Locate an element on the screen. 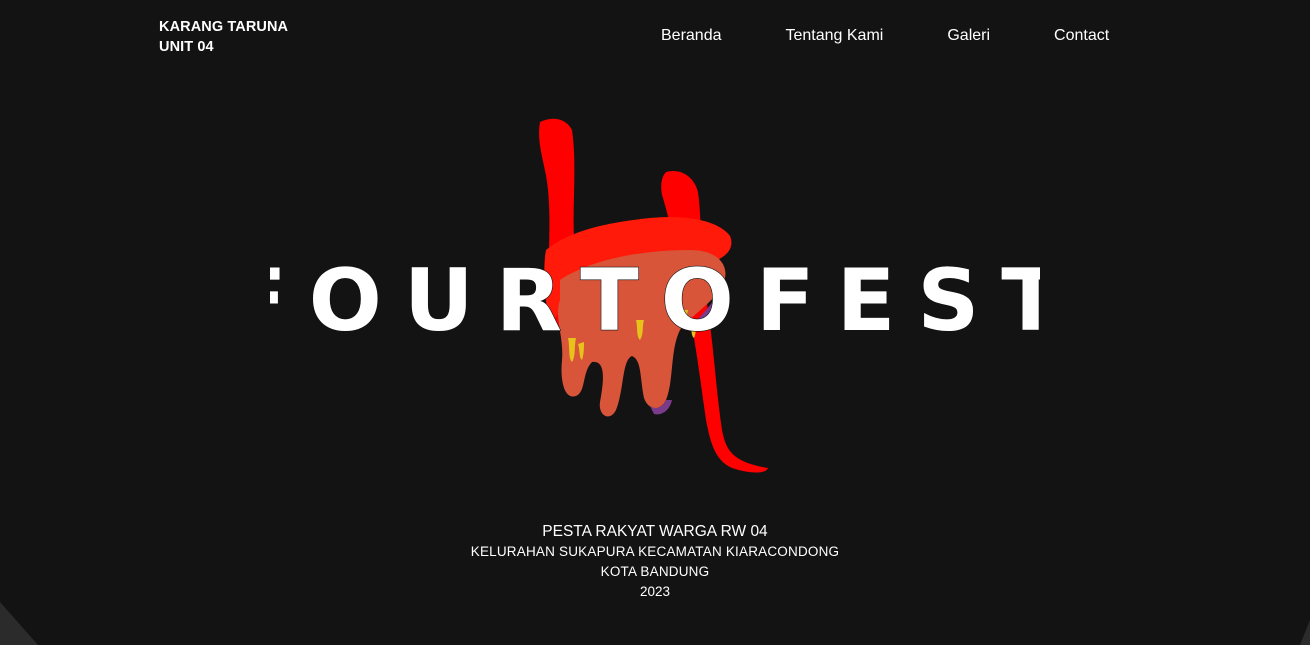 The image size is (1310, 645). event-year: 2023 is located at coordinates (655, 591).